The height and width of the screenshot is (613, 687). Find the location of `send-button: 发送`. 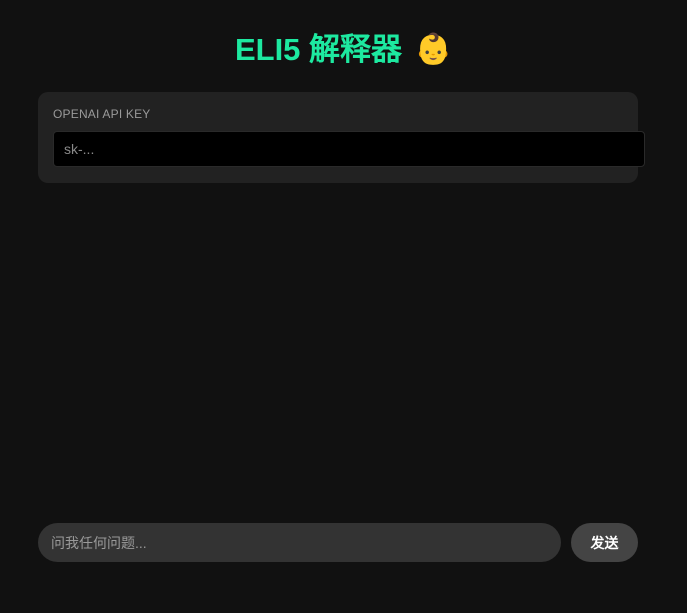

send-button: 发送 is located at coordinates (604, 542).